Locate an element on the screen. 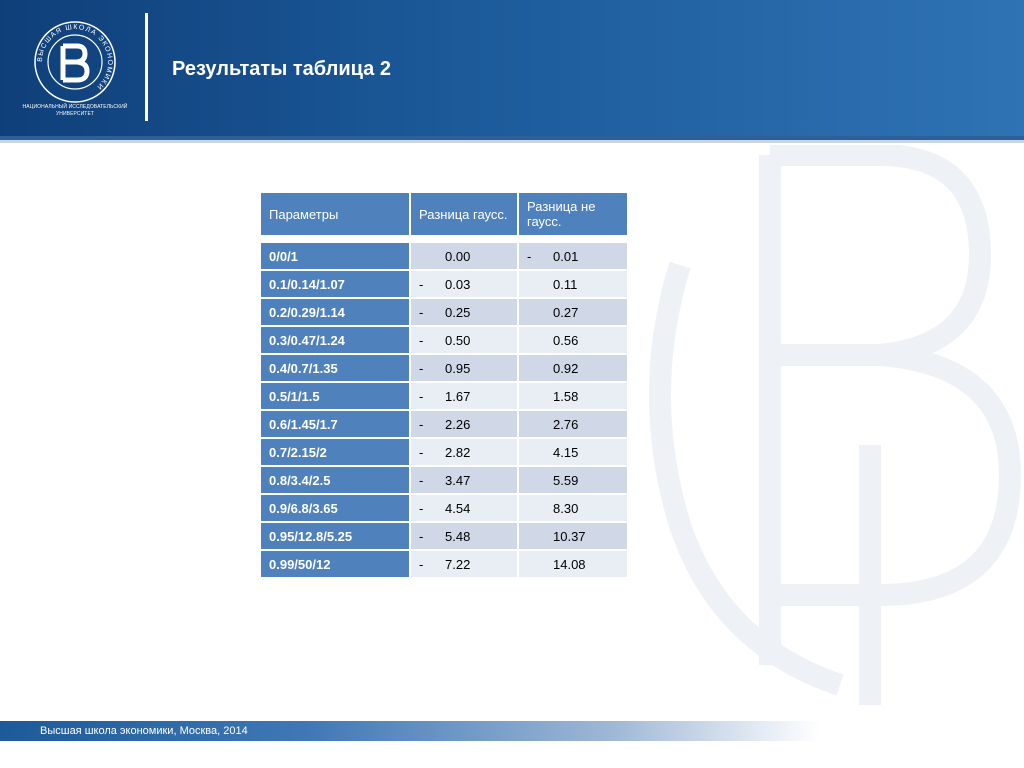 The image size is (1024, 768). nongauss-diff-cell: 10.37 is located at coordinates (573, 536).